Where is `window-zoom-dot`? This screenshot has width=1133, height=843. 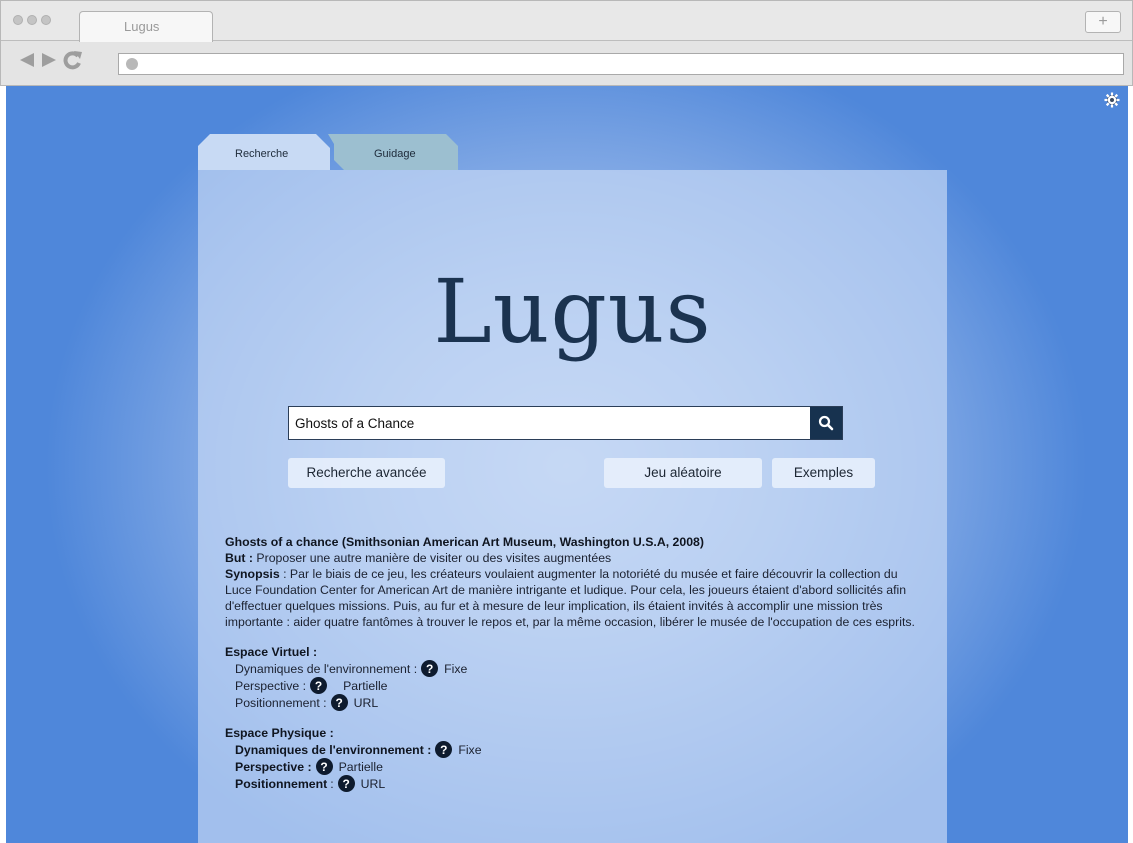
window-zoom-dot is located at coordinates (46, 20).